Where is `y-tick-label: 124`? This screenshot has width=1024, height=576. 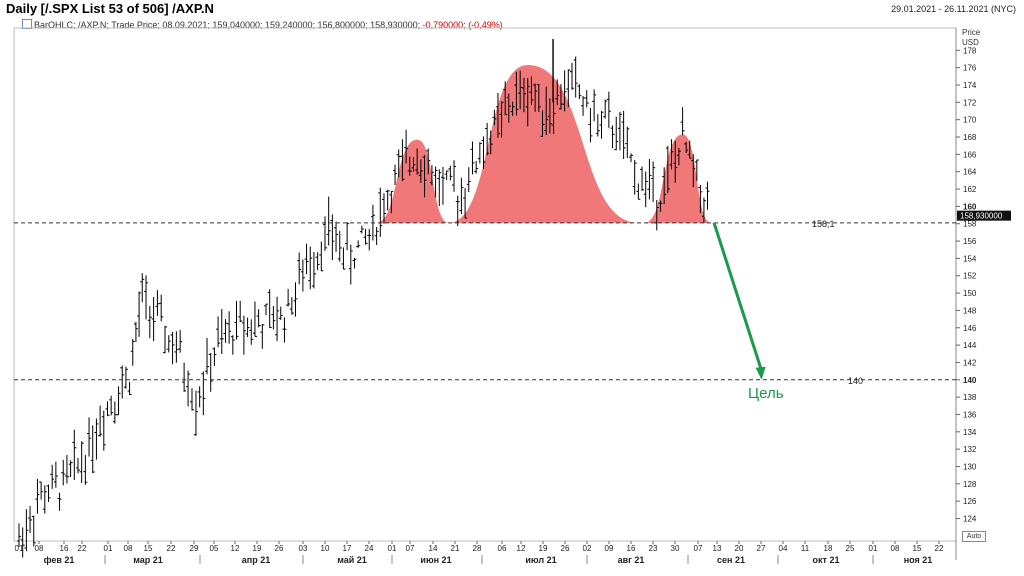 y-tick-label: 124 is located at coordinates (970, 519).